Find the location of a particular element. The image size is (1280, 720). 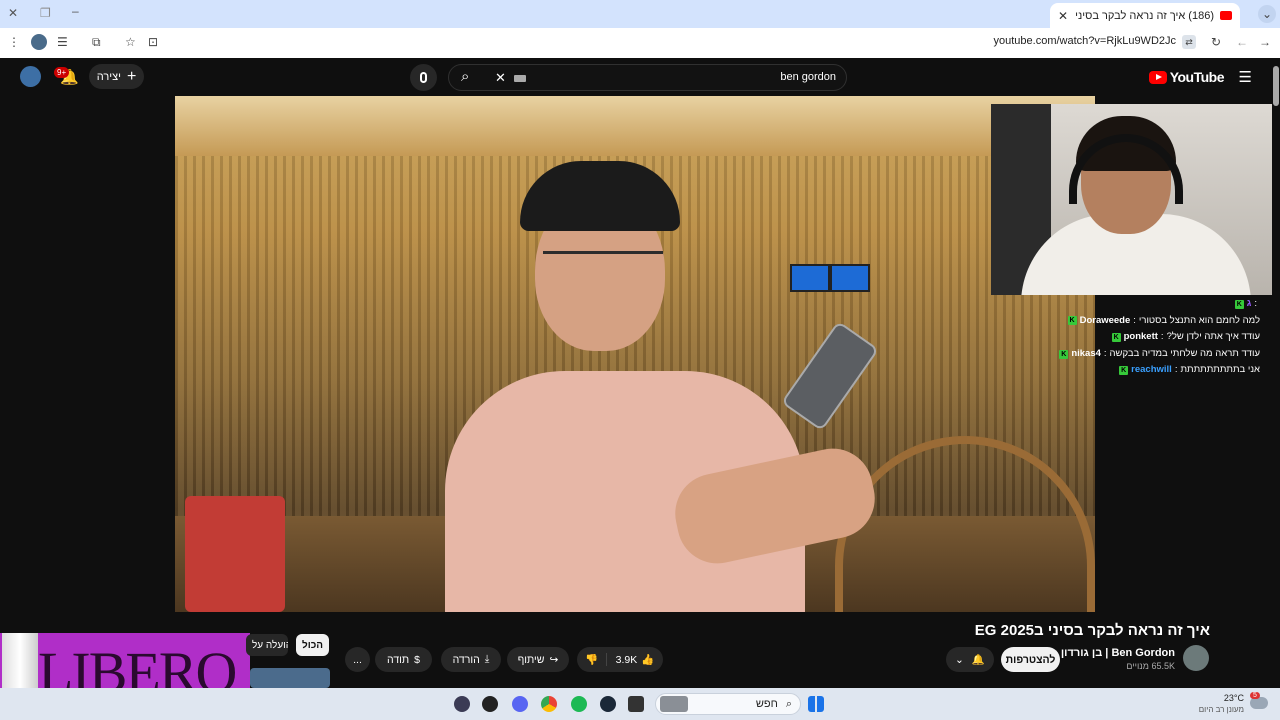

weather-badge: 5 is located at coordinates (1255, 695).